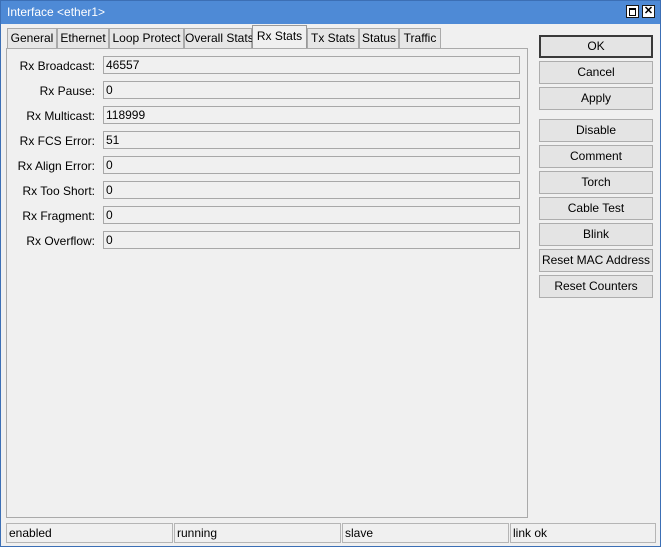 Image resolution: width=661 pixels, height=547 pixels. Describe the element at coordinates (311, 165) in the screenshot. I see `rx-align-error-value: 0` at that location.